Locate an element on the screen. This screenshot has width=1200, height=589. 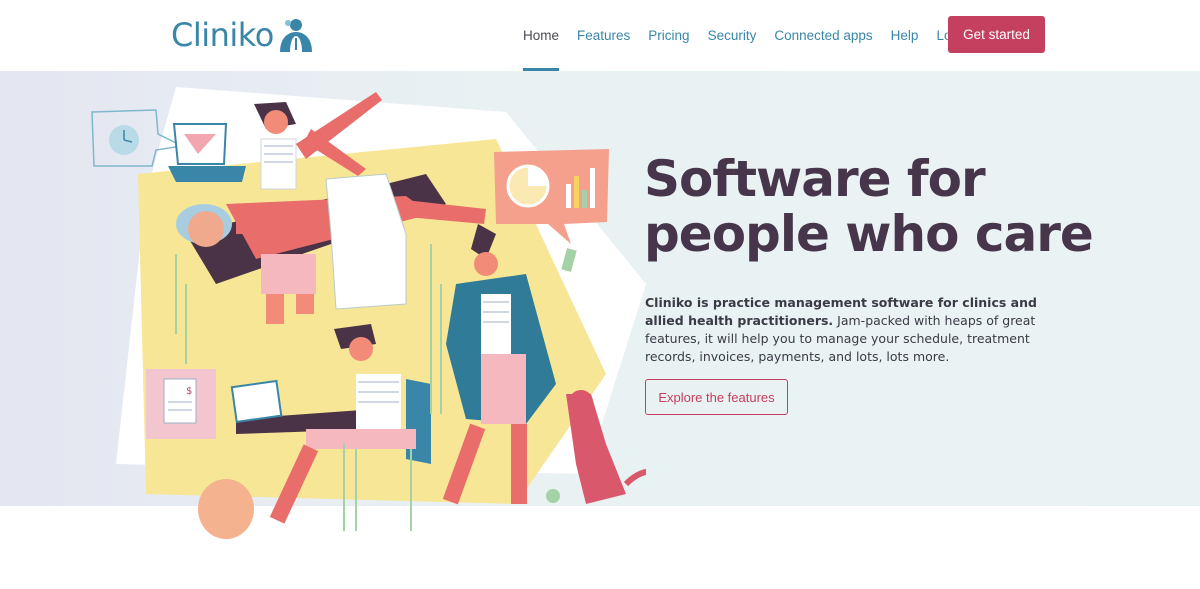
hero-headline: Software for people who care is located at coordinates (869, 207).